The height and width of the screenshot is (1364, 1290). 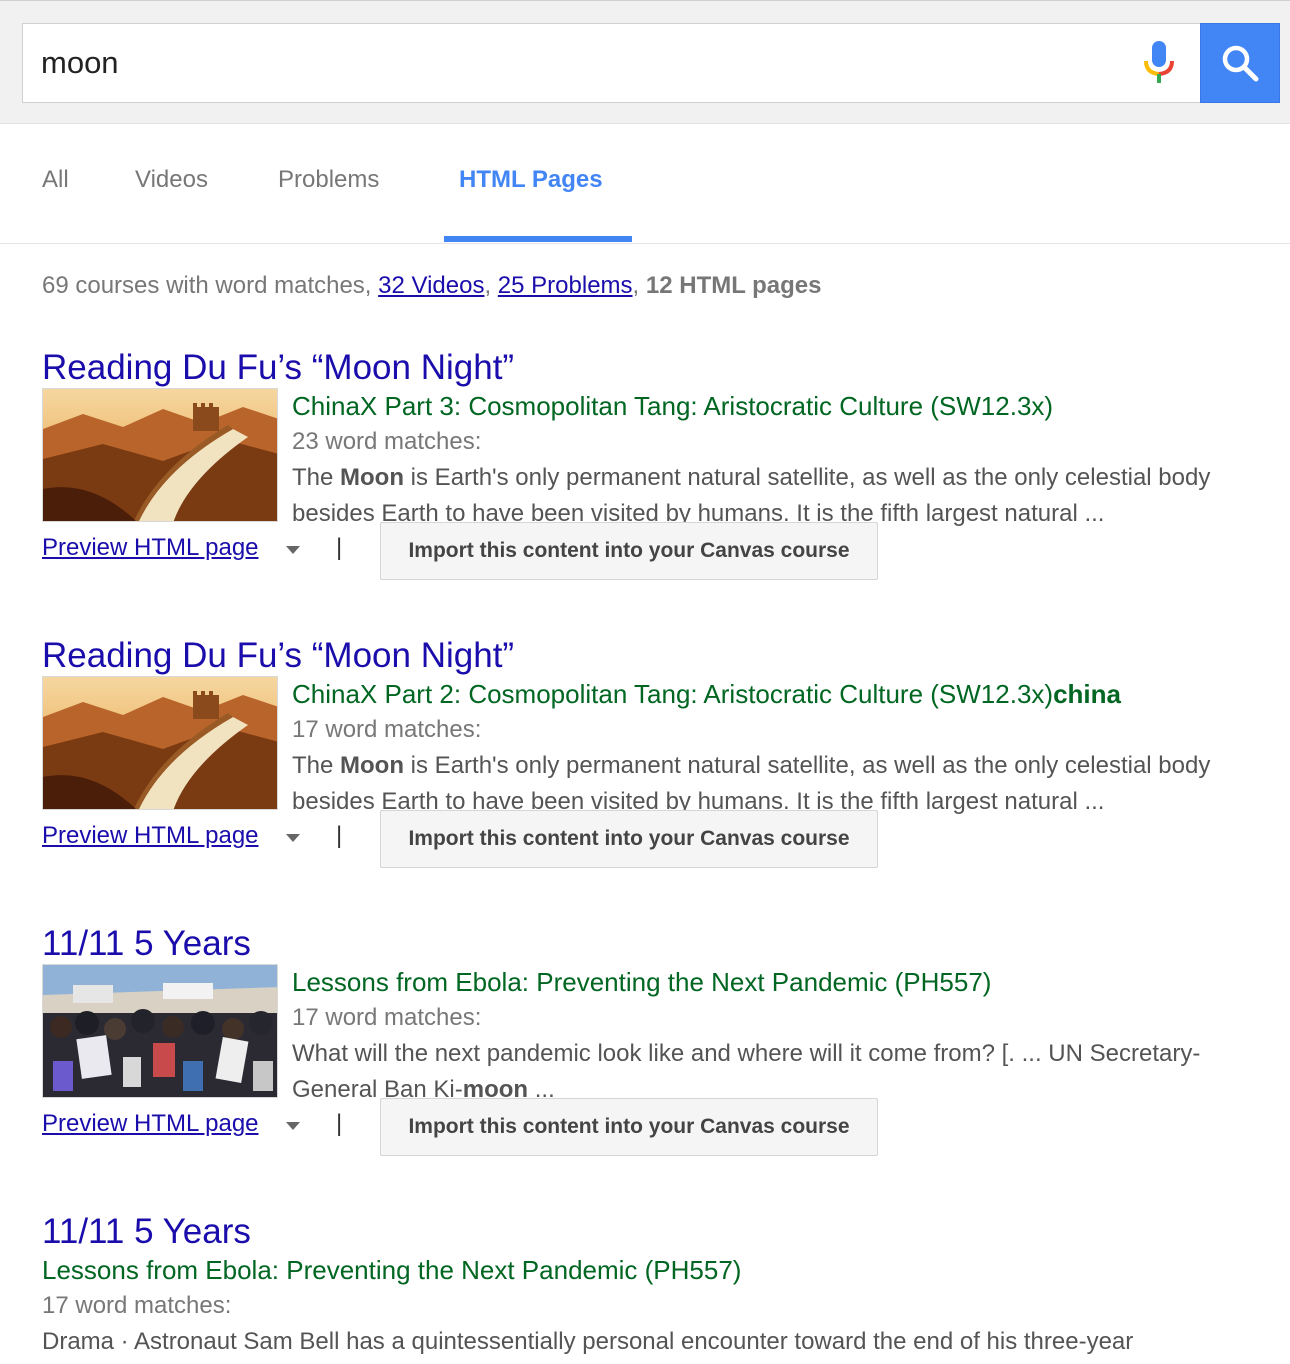 I want to click on search-button, so click(x=1240, y=63).